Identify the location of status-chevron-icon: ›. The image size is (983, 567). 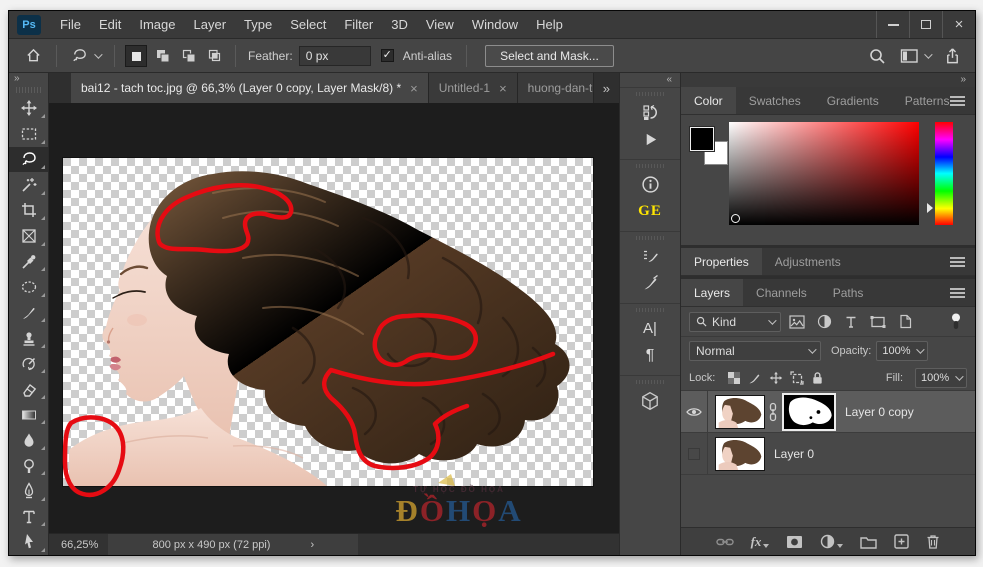
(312, 545).